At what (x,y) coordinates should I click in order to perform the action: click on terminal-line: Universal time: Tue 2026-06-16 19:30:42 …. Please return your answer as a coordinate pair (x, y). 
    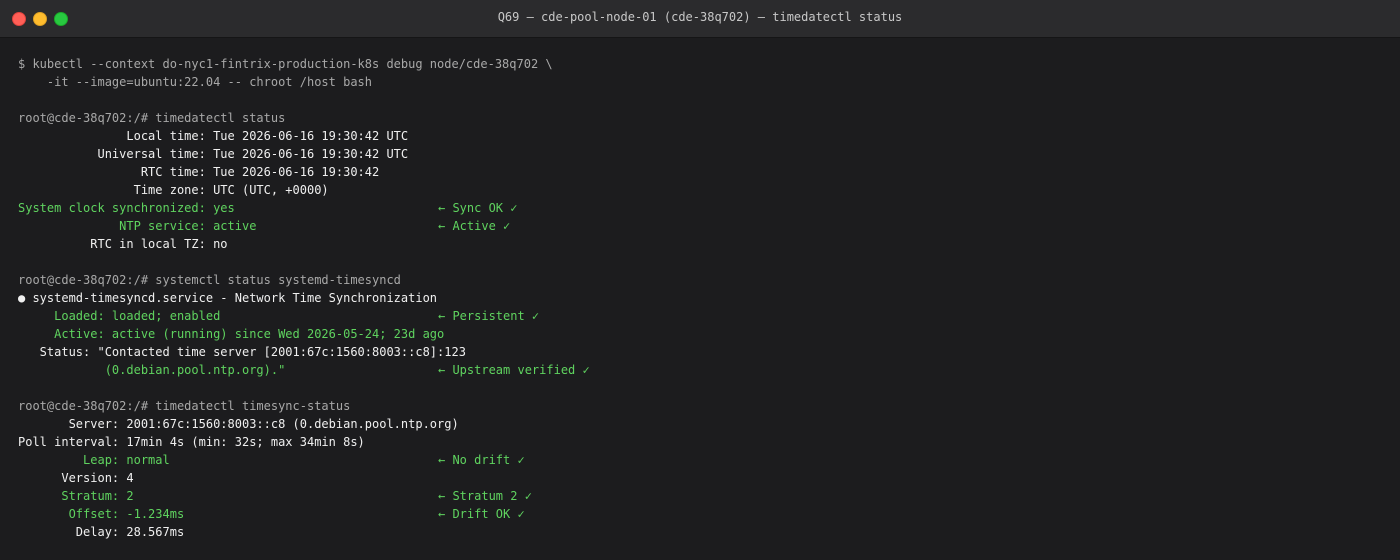
    Looking at the image, I should click on (700, 154).